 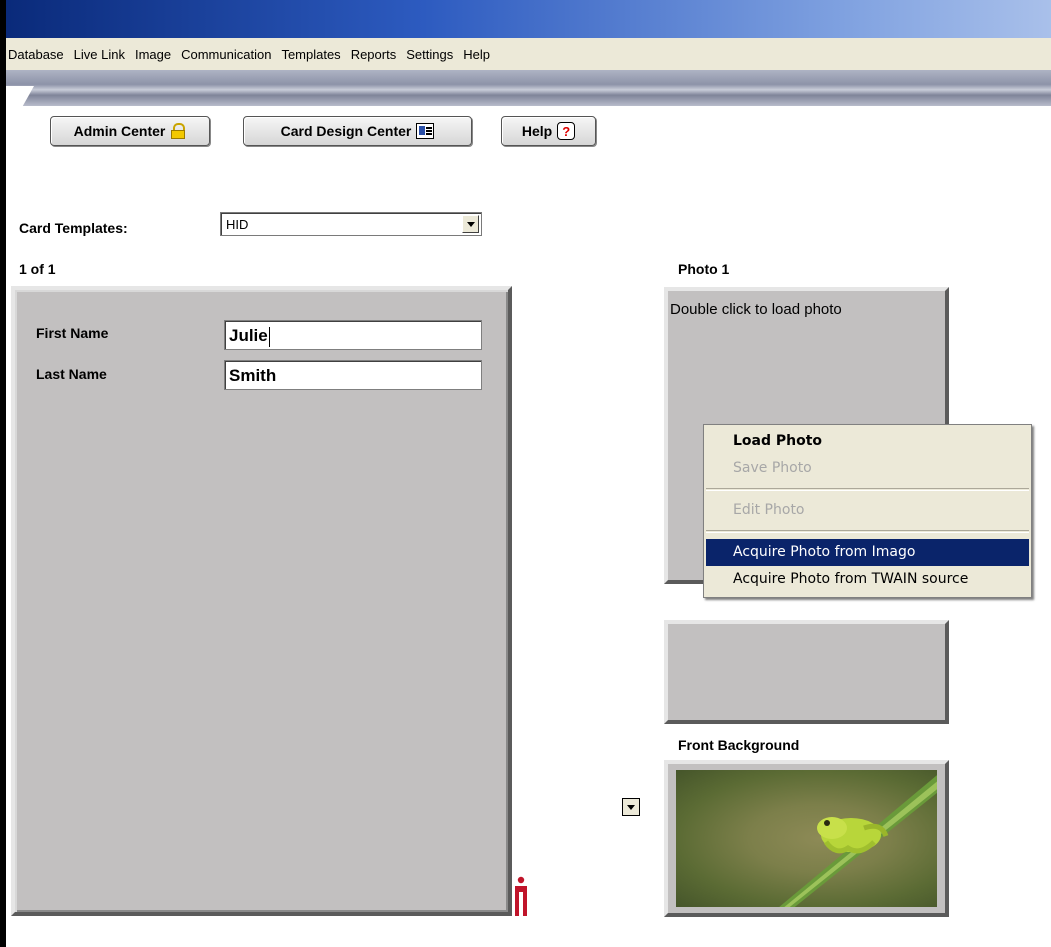 What do you see at coordinates (537, 131) in the screenshot?
I see `help-label: Help` at bounding box center [537, 131].